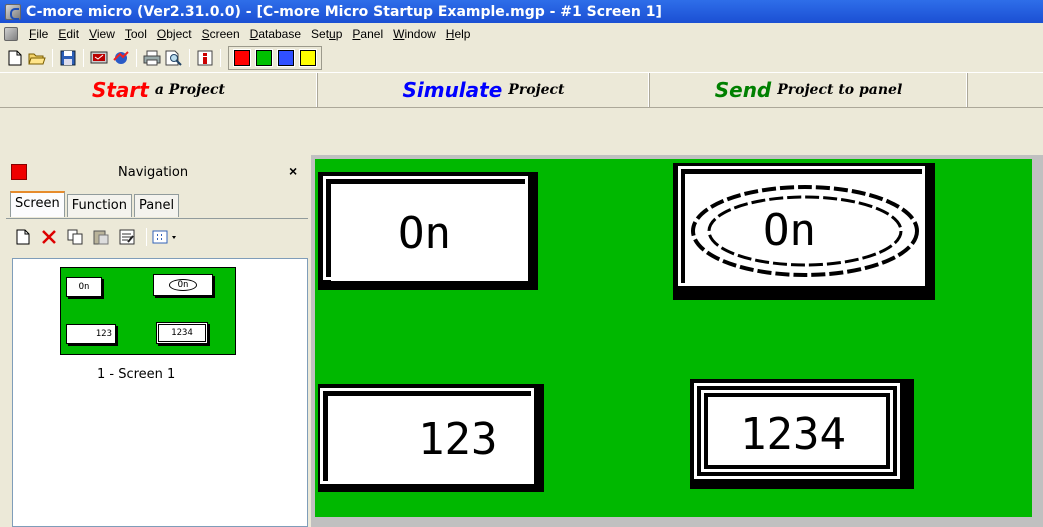  I want to click on info-button, so click(205, 58).